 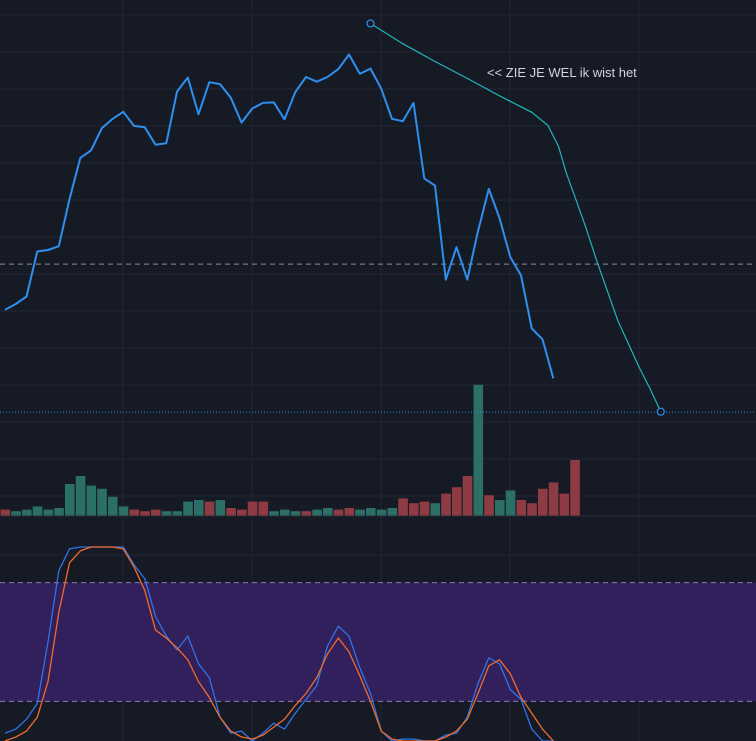 What do you see at coordinates (370, 23) in the screenshot?
I see `drawing-start-handle` at bounding box center [370, 23].